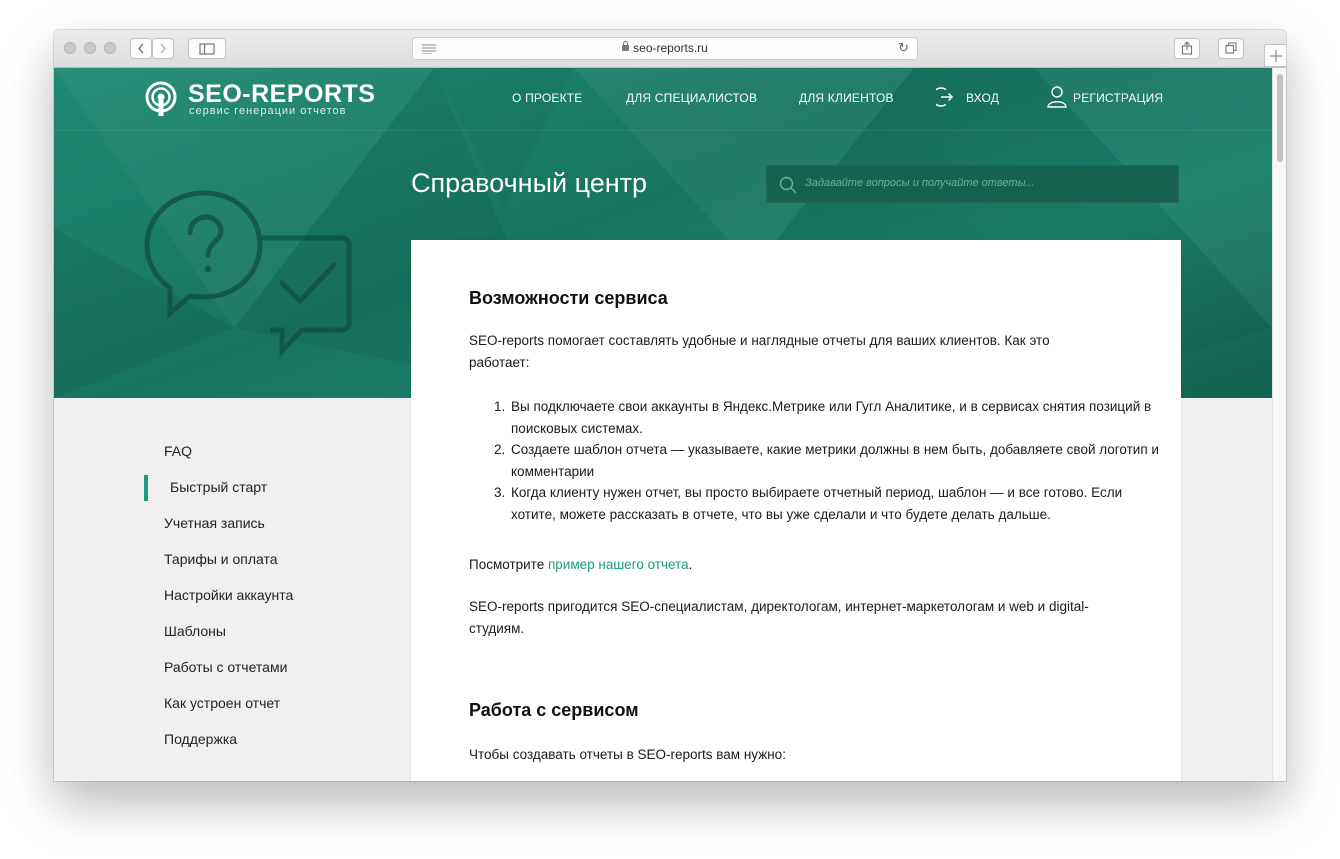  Describe the element at coordinates (508, 564) in the screenshot. I see `example-prefix: Посмотрите` at that location.